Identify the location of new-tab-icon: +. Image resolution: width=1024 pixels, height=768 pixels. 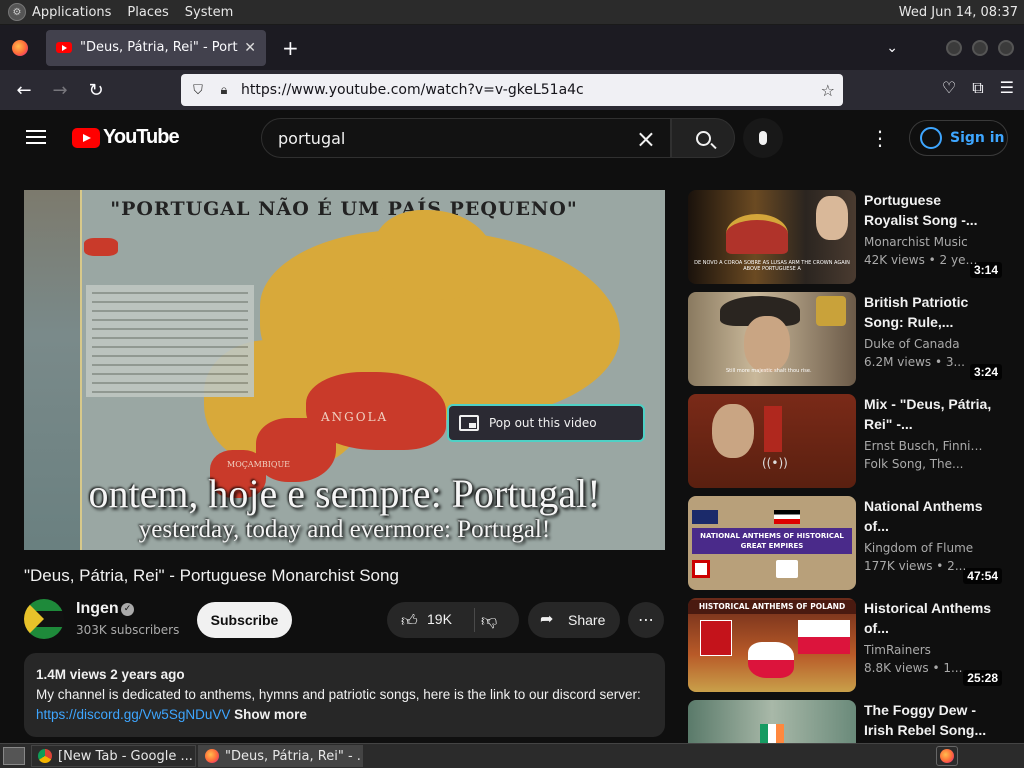
(290, 48).